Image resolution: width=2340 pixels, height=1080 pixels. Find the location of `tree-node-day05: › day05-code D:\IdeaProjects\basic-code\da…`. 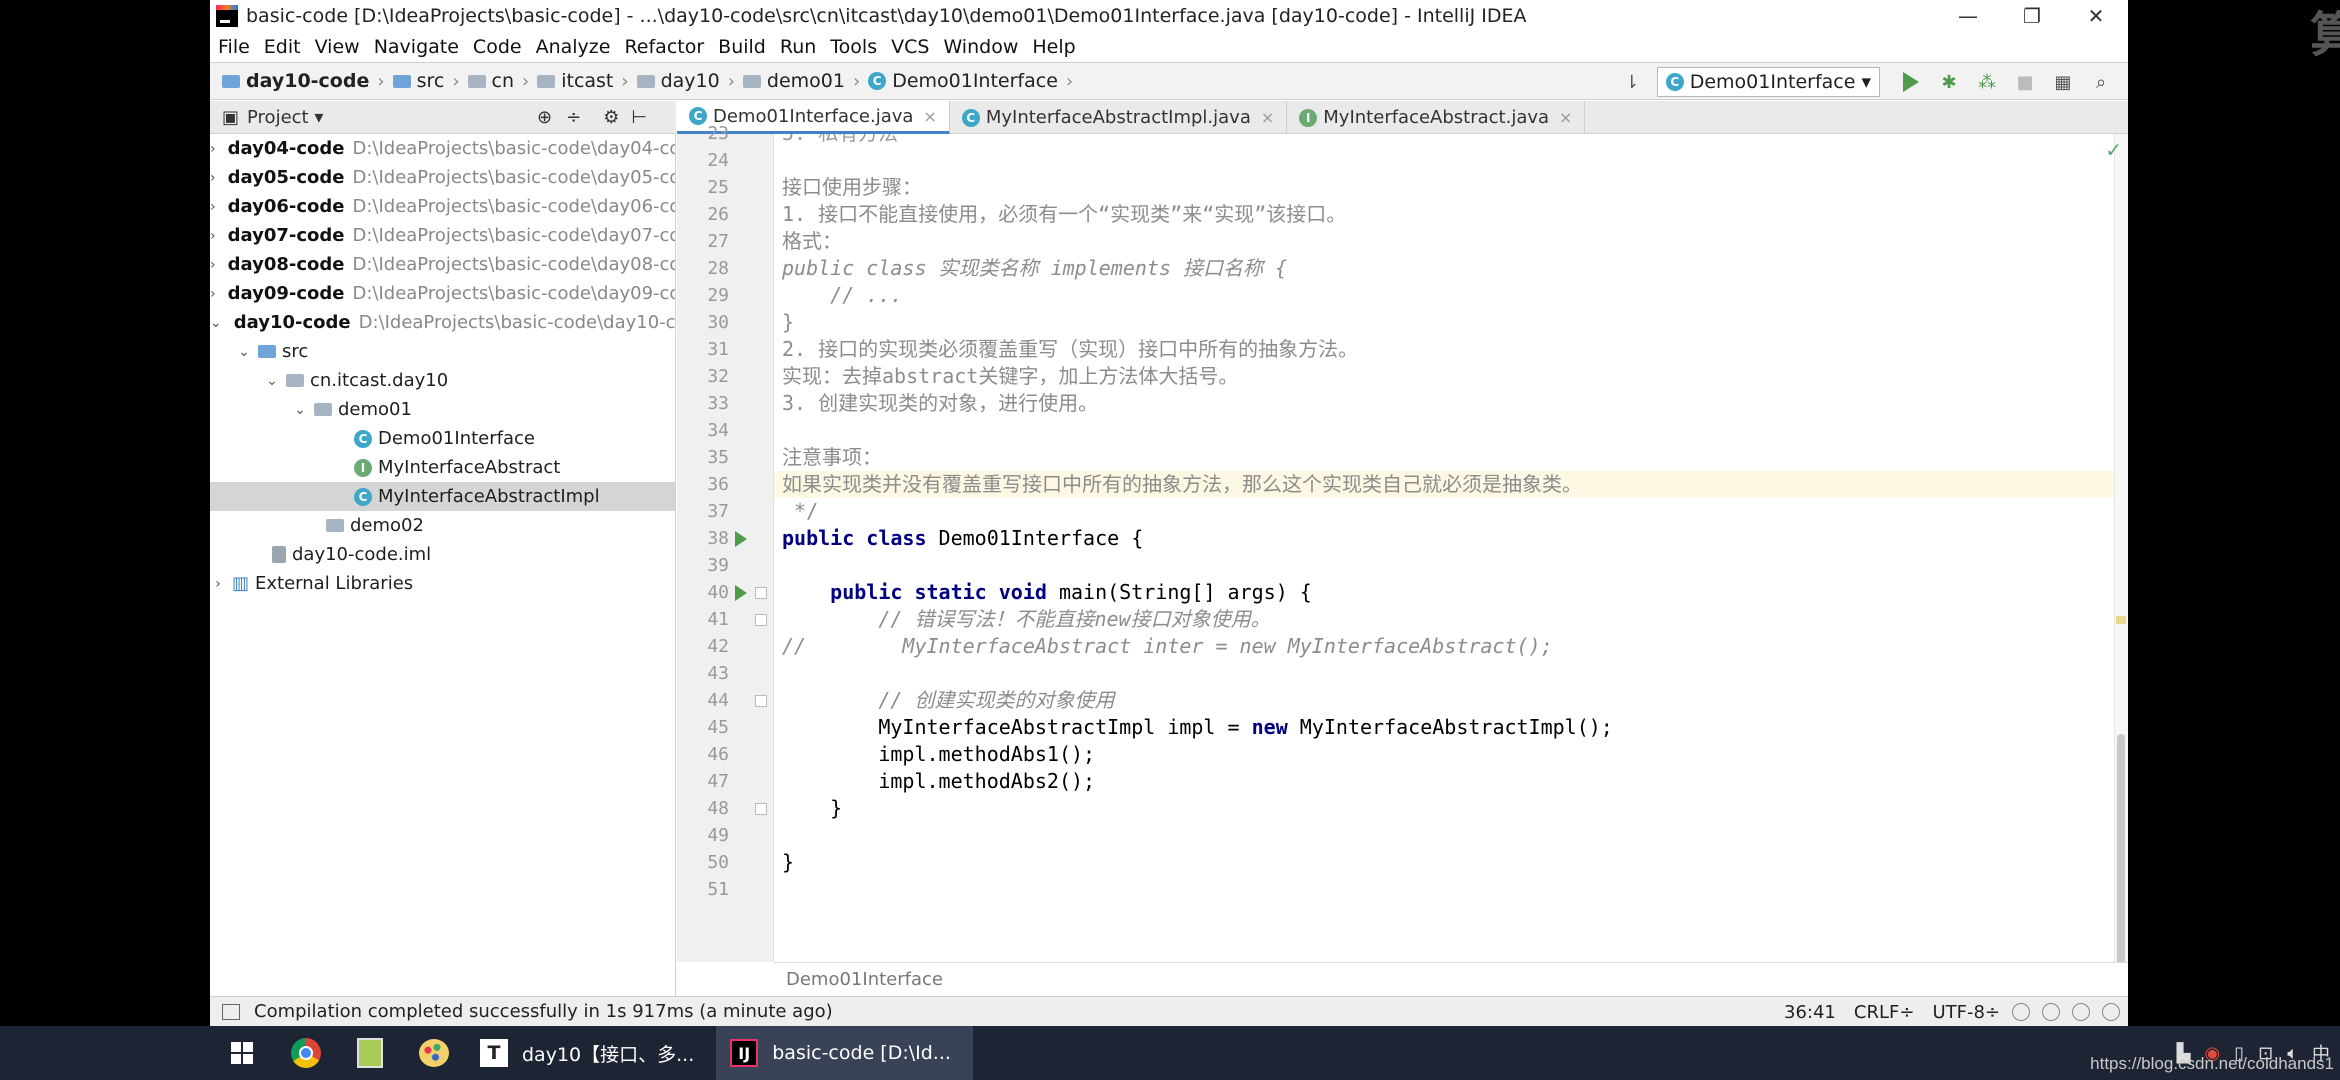

tree-node-day05: › day05-code D:\IdeaProjects\basic-code\da… is located at coordinates (442, 177).